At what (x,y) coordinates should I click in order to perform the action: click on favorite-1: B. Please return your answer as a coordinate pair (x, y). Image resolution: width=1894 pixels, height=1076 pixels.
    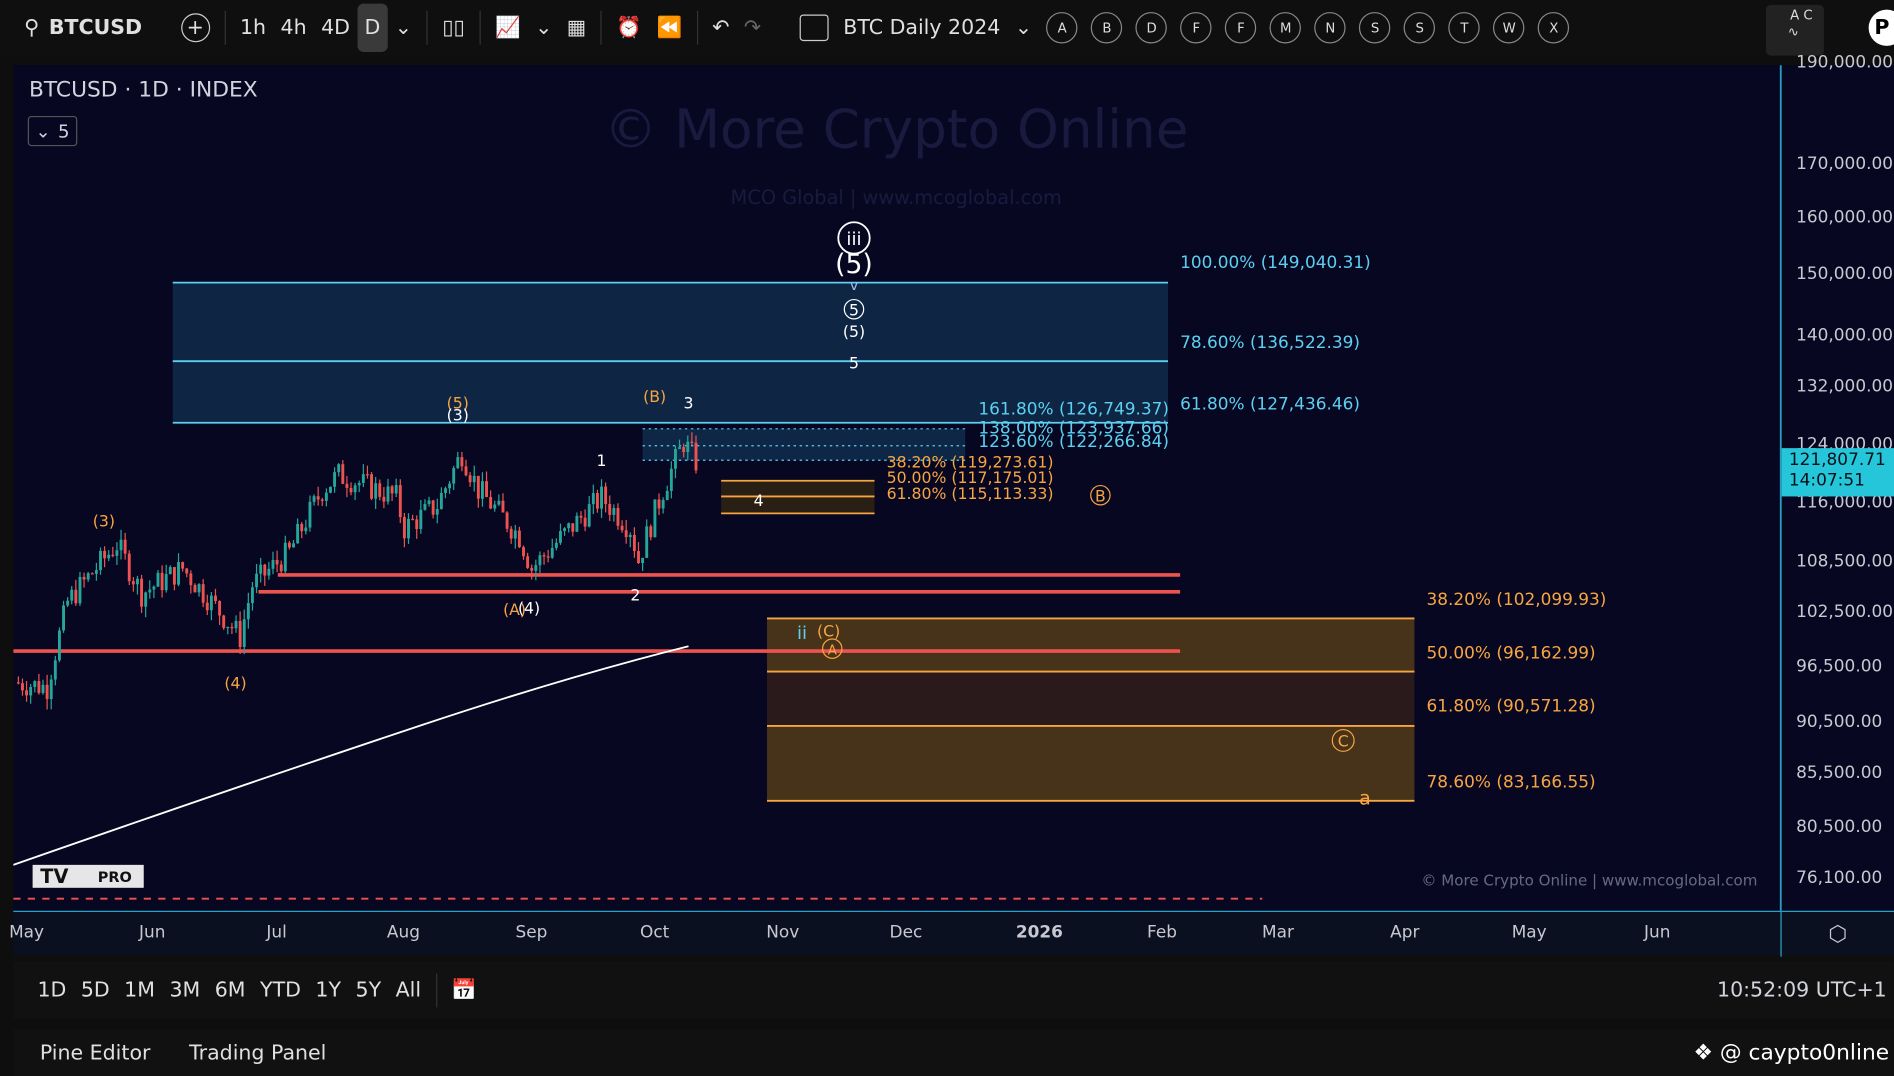
    Looking at the image, I should click on (1107, 28).